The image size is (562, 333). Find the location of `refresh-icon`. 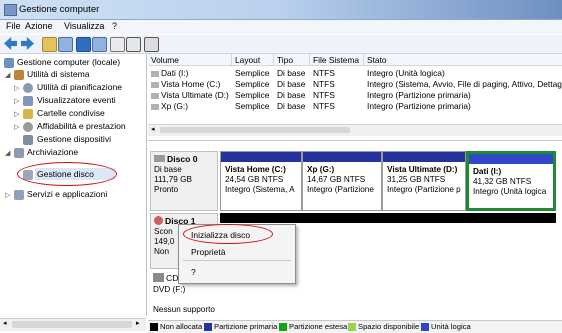

refresh-icon is located at coordinates (117, 44).